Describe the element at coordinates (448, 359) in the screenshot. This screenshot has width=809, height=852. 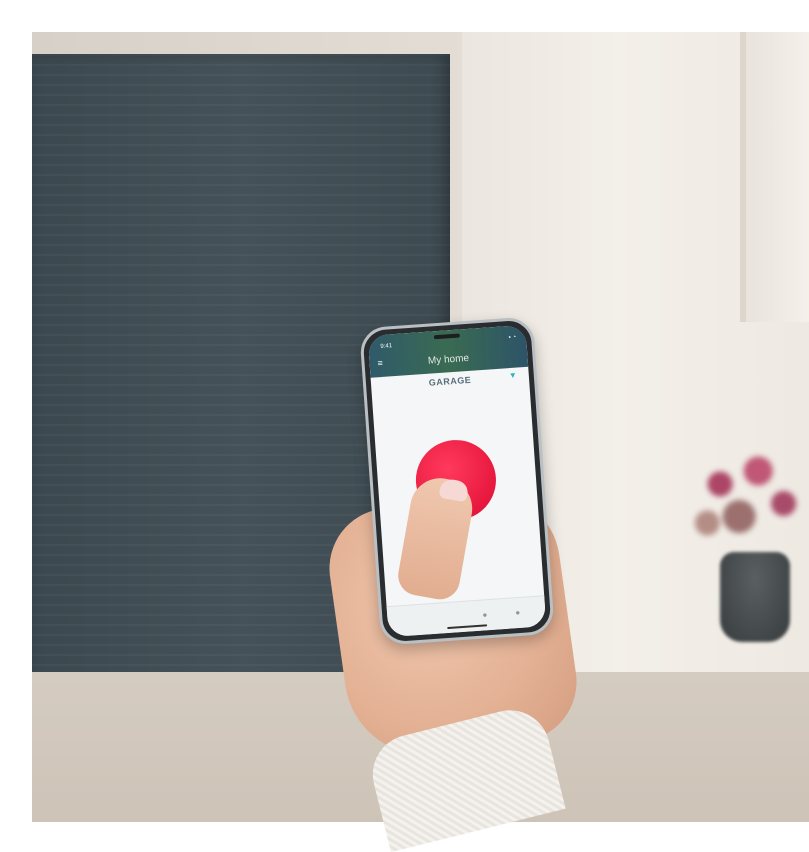
I see `app-title: My home` at that location.